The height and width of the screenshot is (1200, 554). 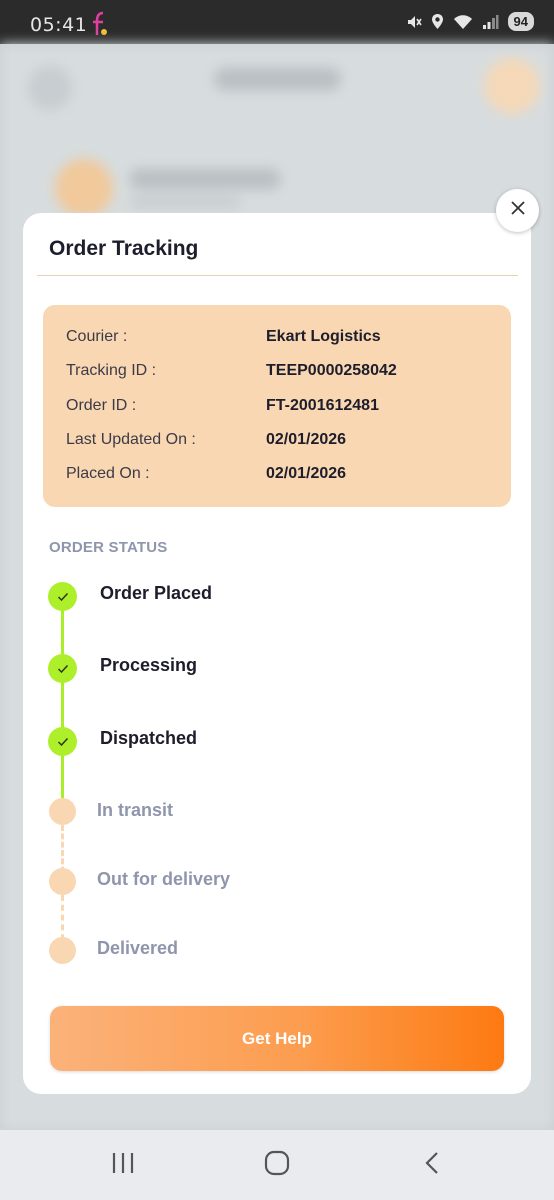 I want to click on close-button, so click(x=517, y=210).